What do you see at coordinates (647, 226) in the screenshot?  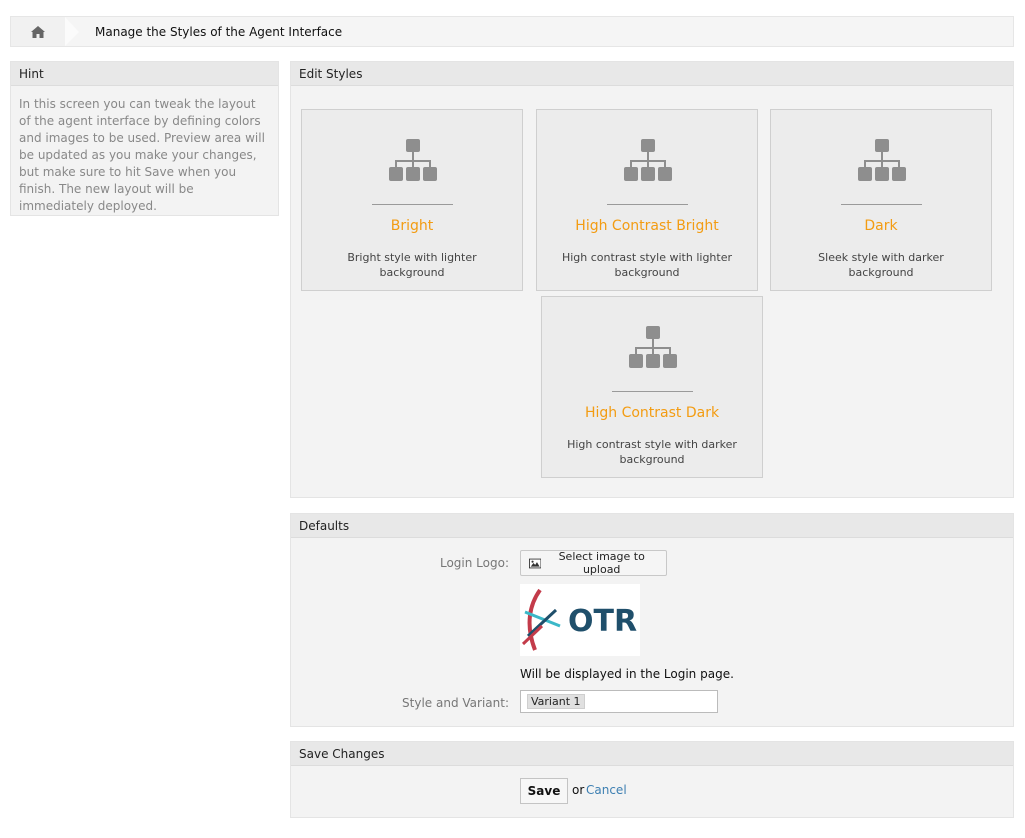 I see `style-name: High Contrast Bright` at bounding box center [647, 226].